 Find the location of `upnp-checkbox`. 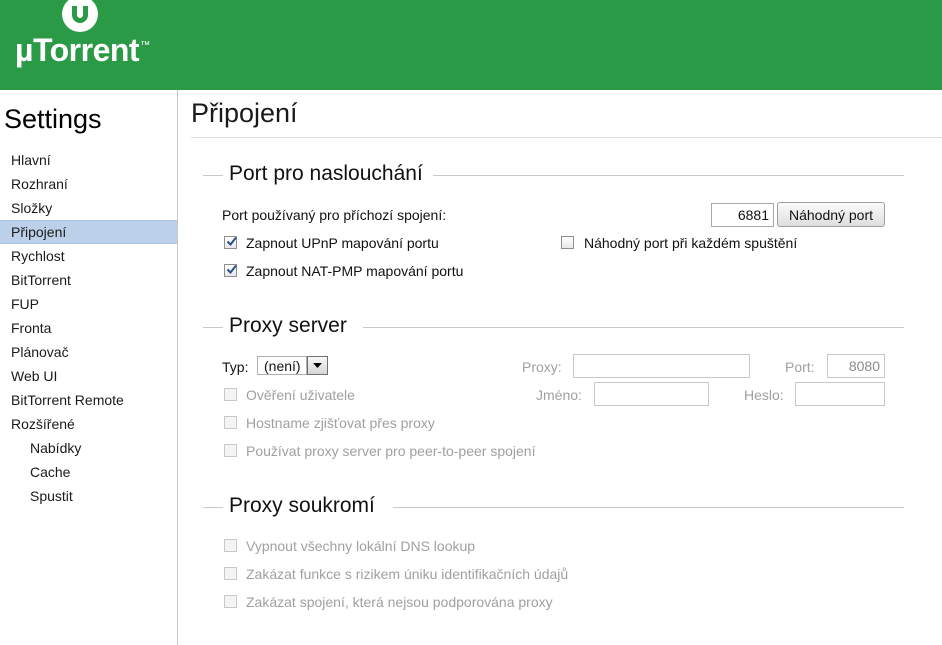

upnp-checkbox is located at coordinates (230, 242).